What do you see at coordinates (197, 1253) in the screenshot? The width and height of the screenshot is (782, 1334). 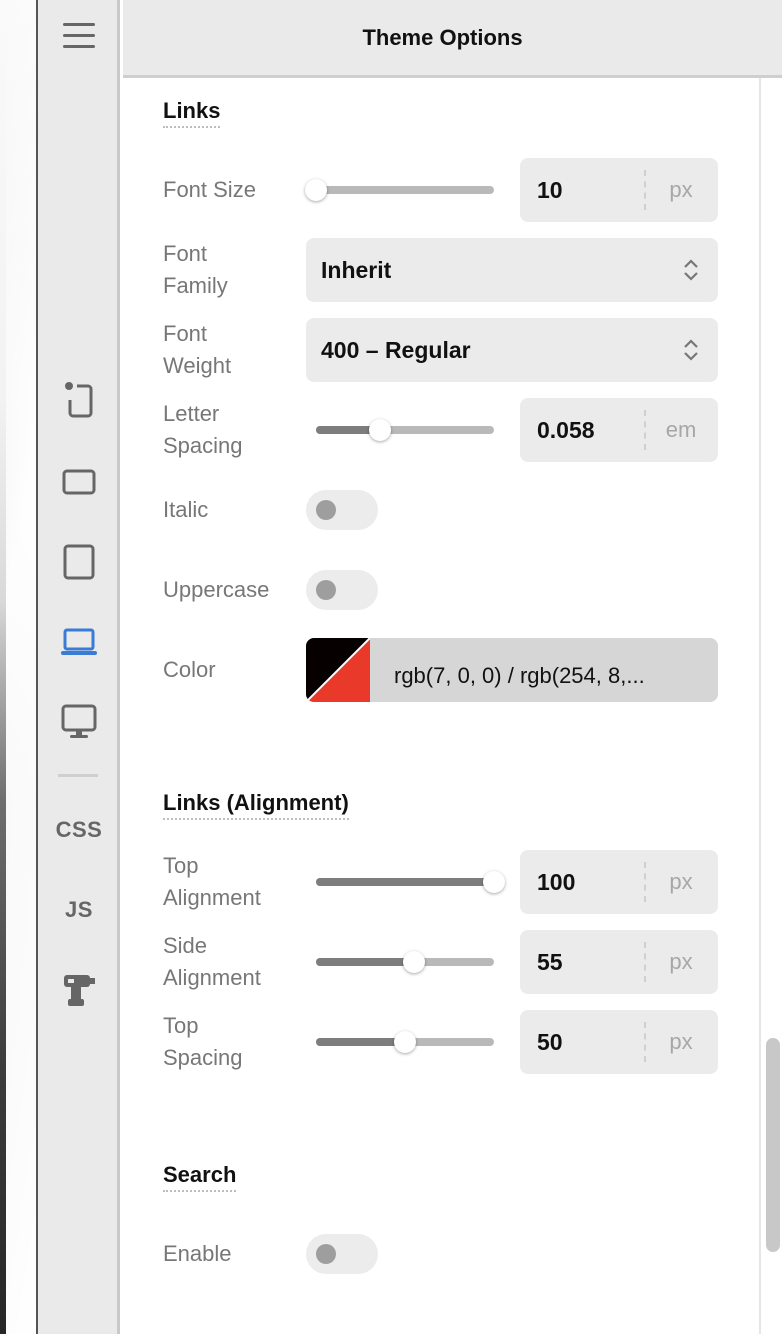 I see `search-enable-label: Enable` at bounding box center [197, 1253].